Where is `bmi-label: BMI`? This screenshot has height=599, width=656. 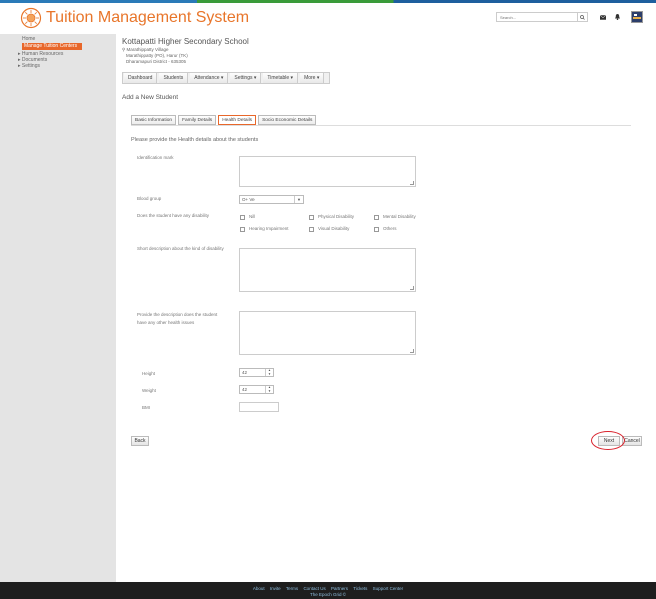 bmi-label: BMI is located at coordinates (146, 407).